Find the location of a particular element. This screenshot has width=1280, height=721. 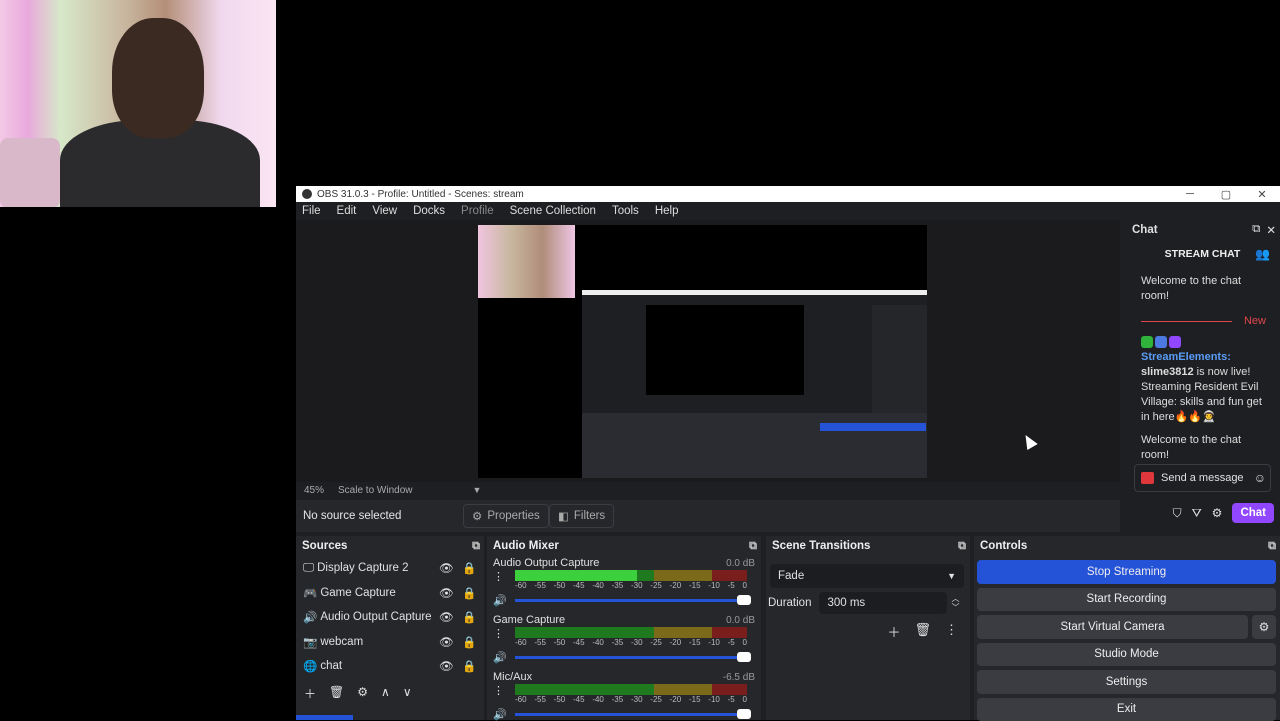

minimize-button: ─ is located at coordinates (1190, 194).